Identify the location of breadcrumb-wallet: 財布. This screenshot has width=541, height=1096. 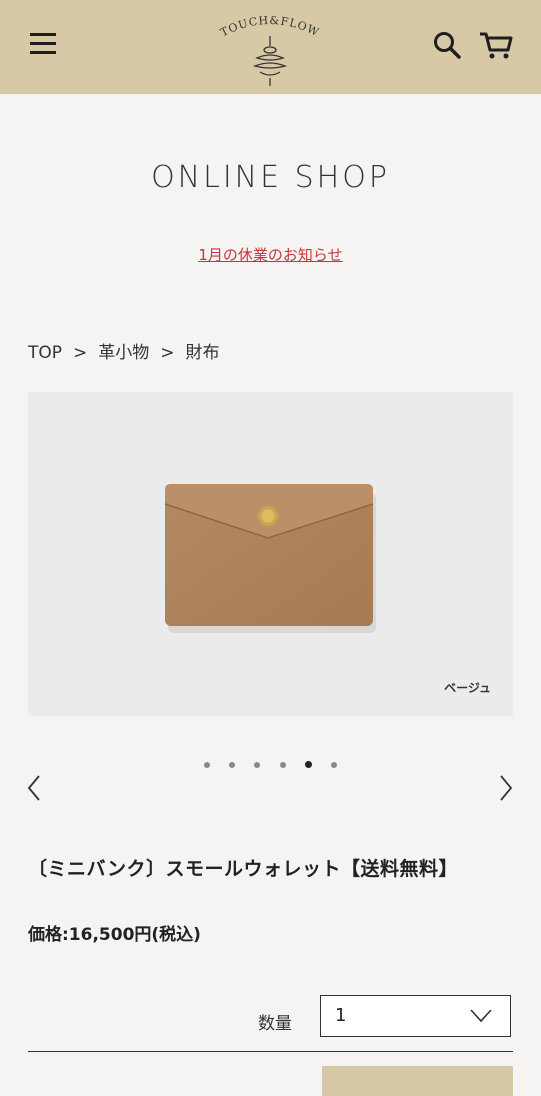
(203, 353).